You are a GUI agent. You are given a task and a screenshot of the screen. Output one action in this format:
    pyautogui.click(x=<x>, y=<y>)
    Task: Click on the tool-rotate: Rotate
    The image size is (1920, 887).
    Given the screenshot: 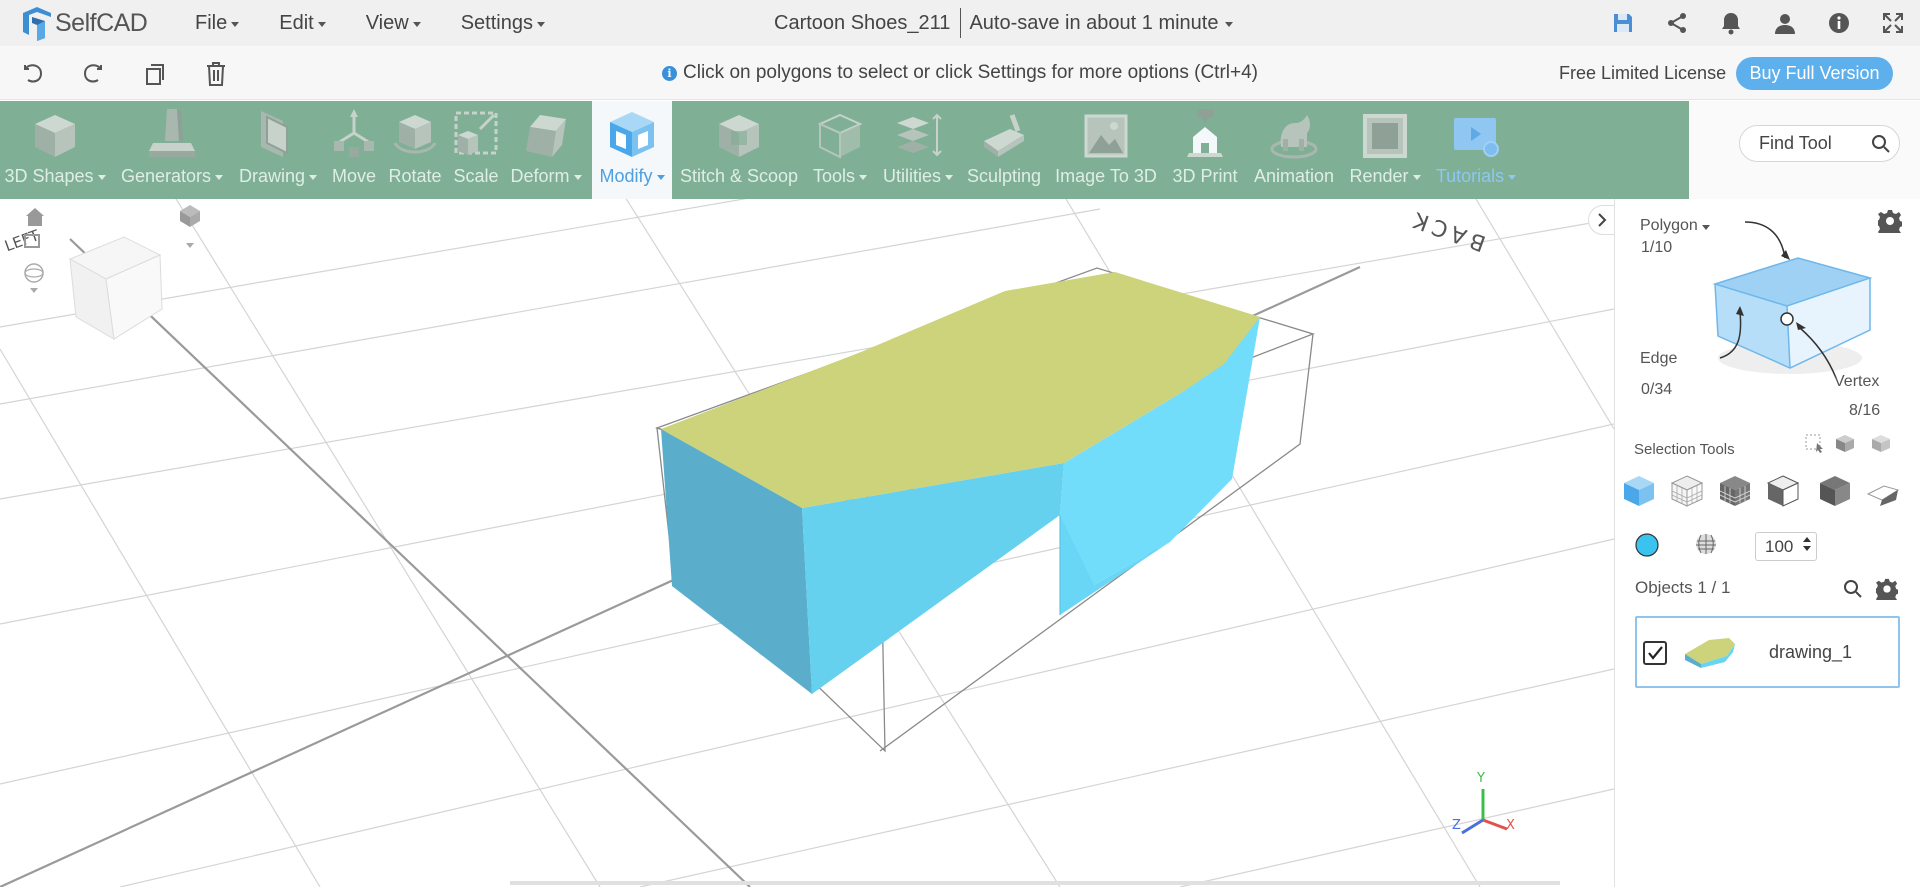 What is the action you would take?
    pyautogui.click(x=415, y=150)
    